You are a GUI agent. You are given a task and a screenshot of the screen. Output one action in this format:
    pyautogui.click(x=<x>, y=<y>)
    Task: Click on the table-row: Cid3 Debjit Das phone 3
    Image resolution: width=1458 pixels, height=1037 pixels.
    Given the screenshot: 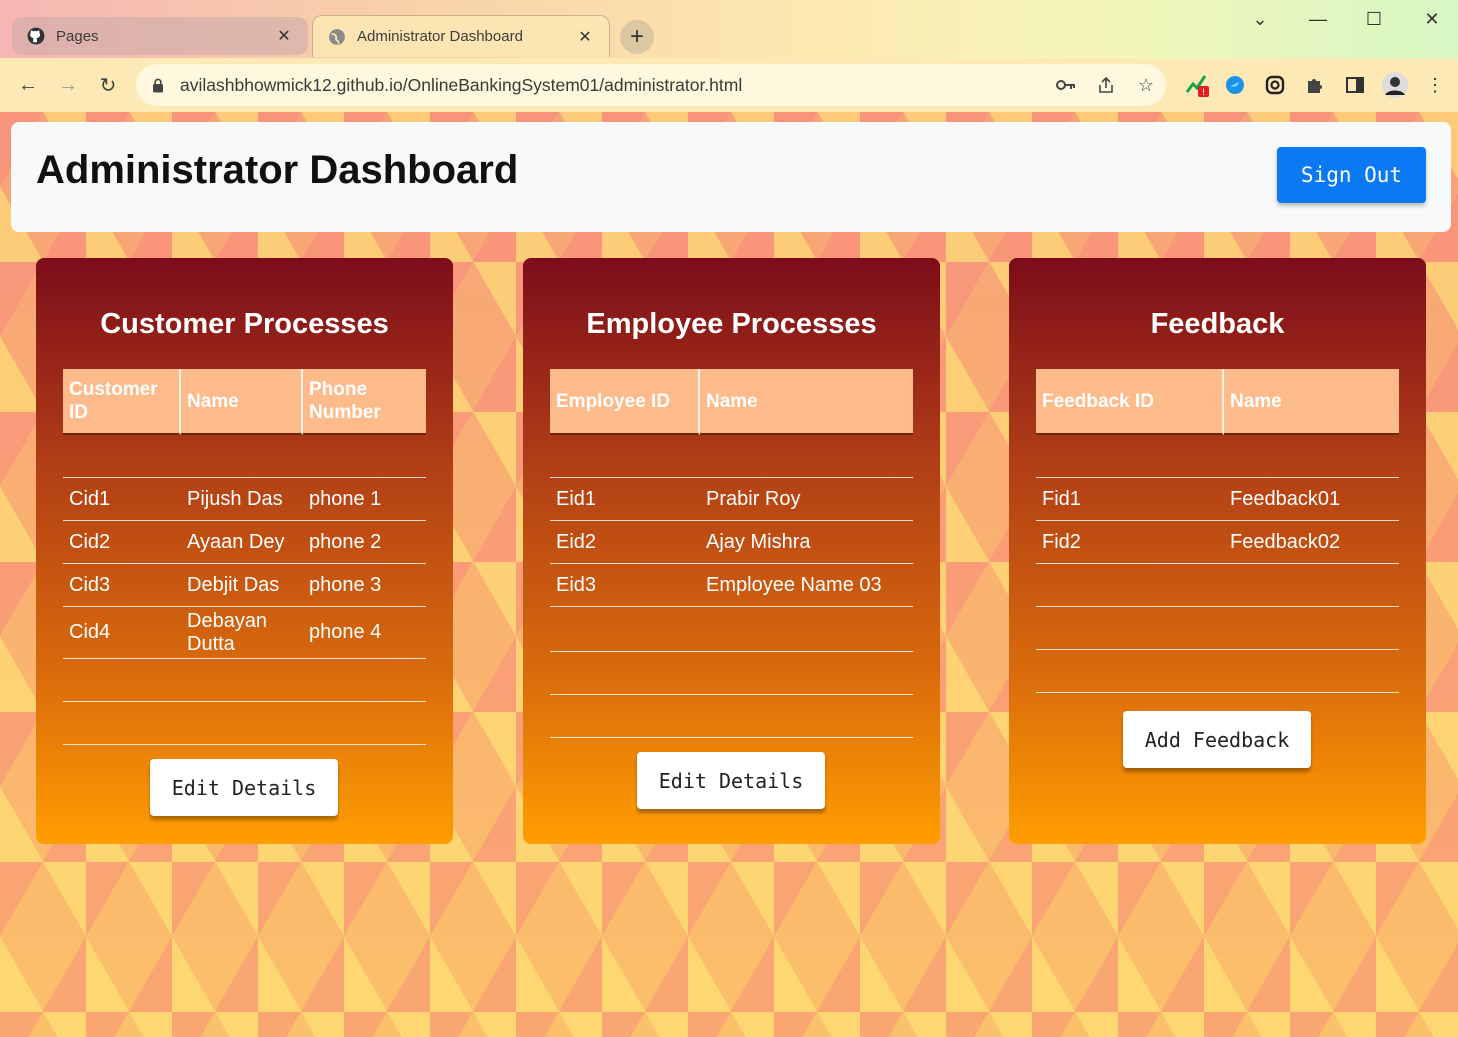 What is the action you would take?
    pyautogui.click(x=244, y=585)
    